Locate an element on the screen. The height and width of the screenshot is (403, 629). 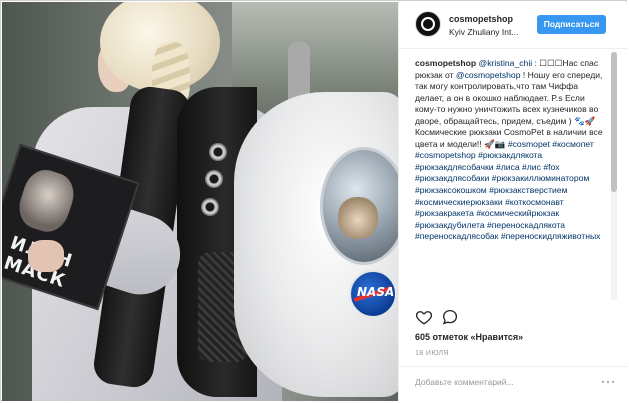
hashtag-link: #переноскидляживотных is located at coordinates (551, 236).